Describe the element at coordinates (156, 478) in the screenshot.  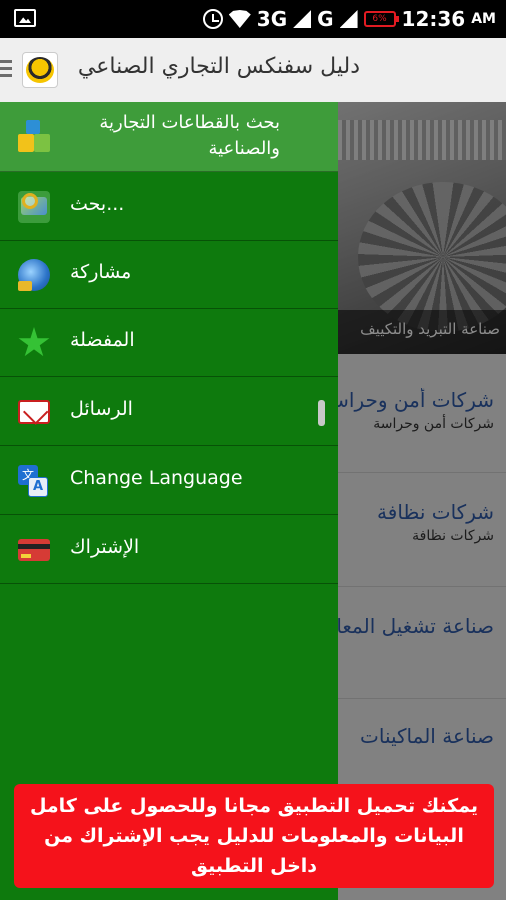
I see `drawer-item-label: Change Language` at that location.